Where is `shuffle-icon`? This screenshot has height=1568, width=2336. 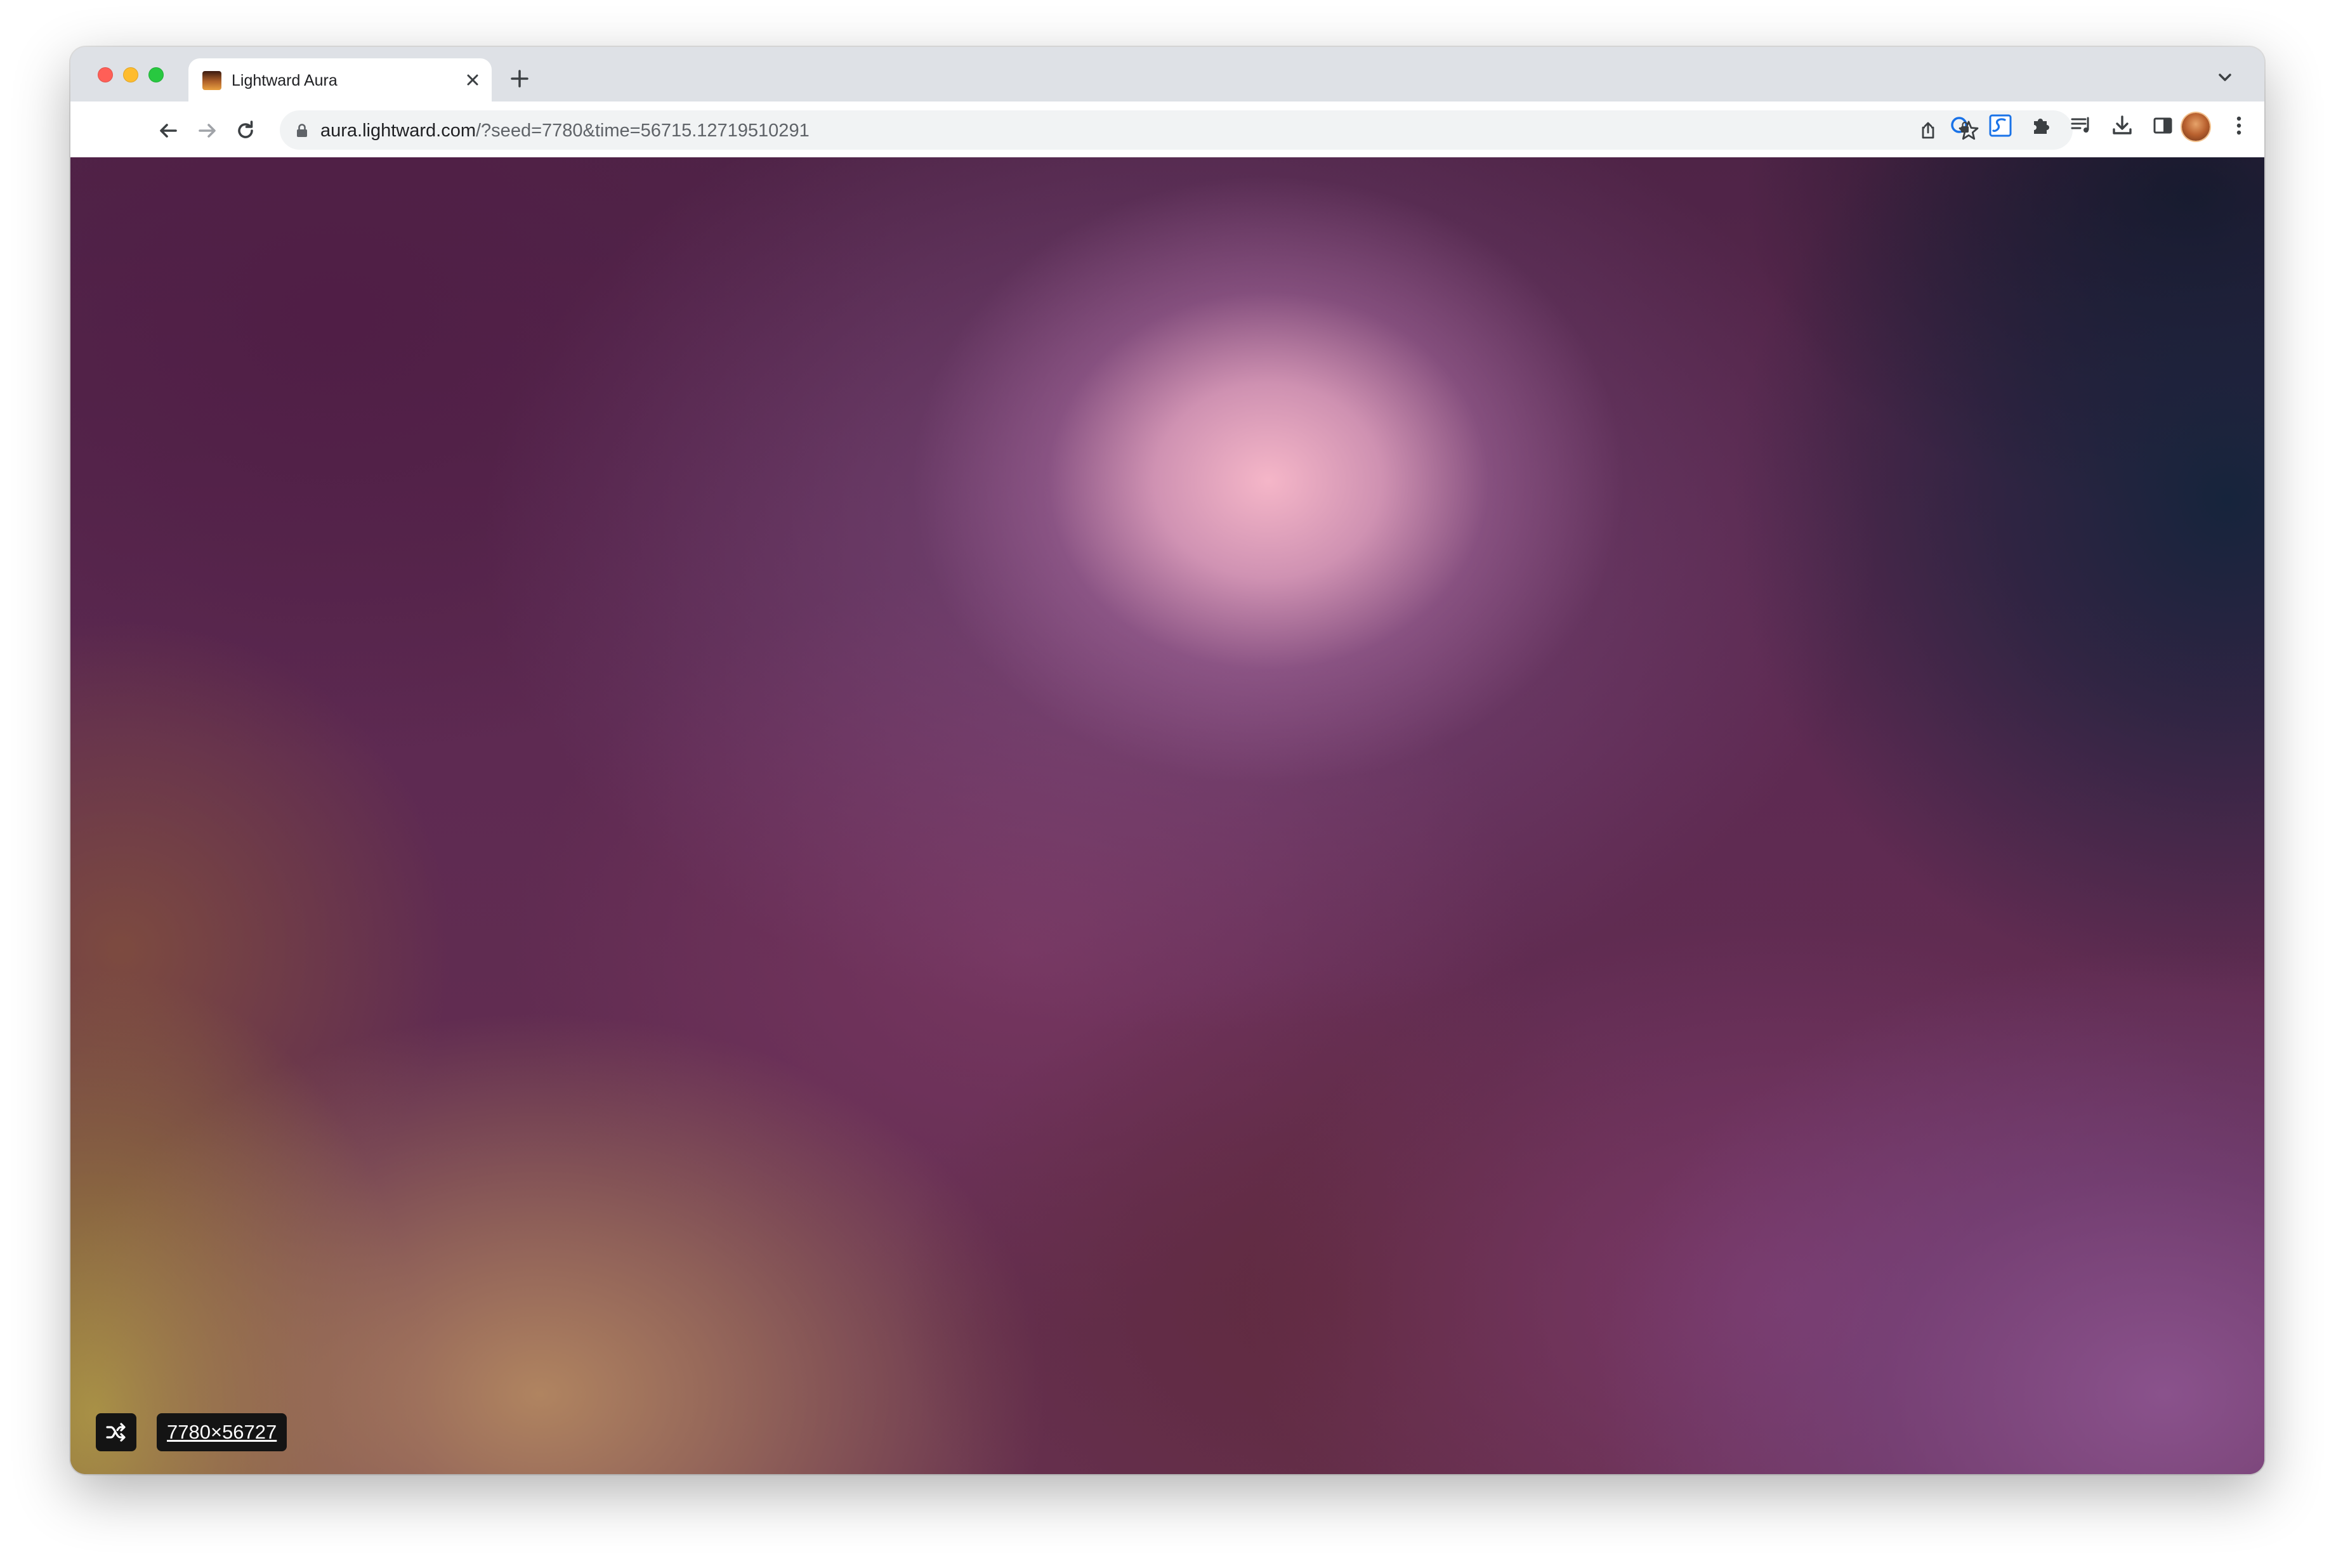 shuffle-icon is located at coordinates (116, 1432).